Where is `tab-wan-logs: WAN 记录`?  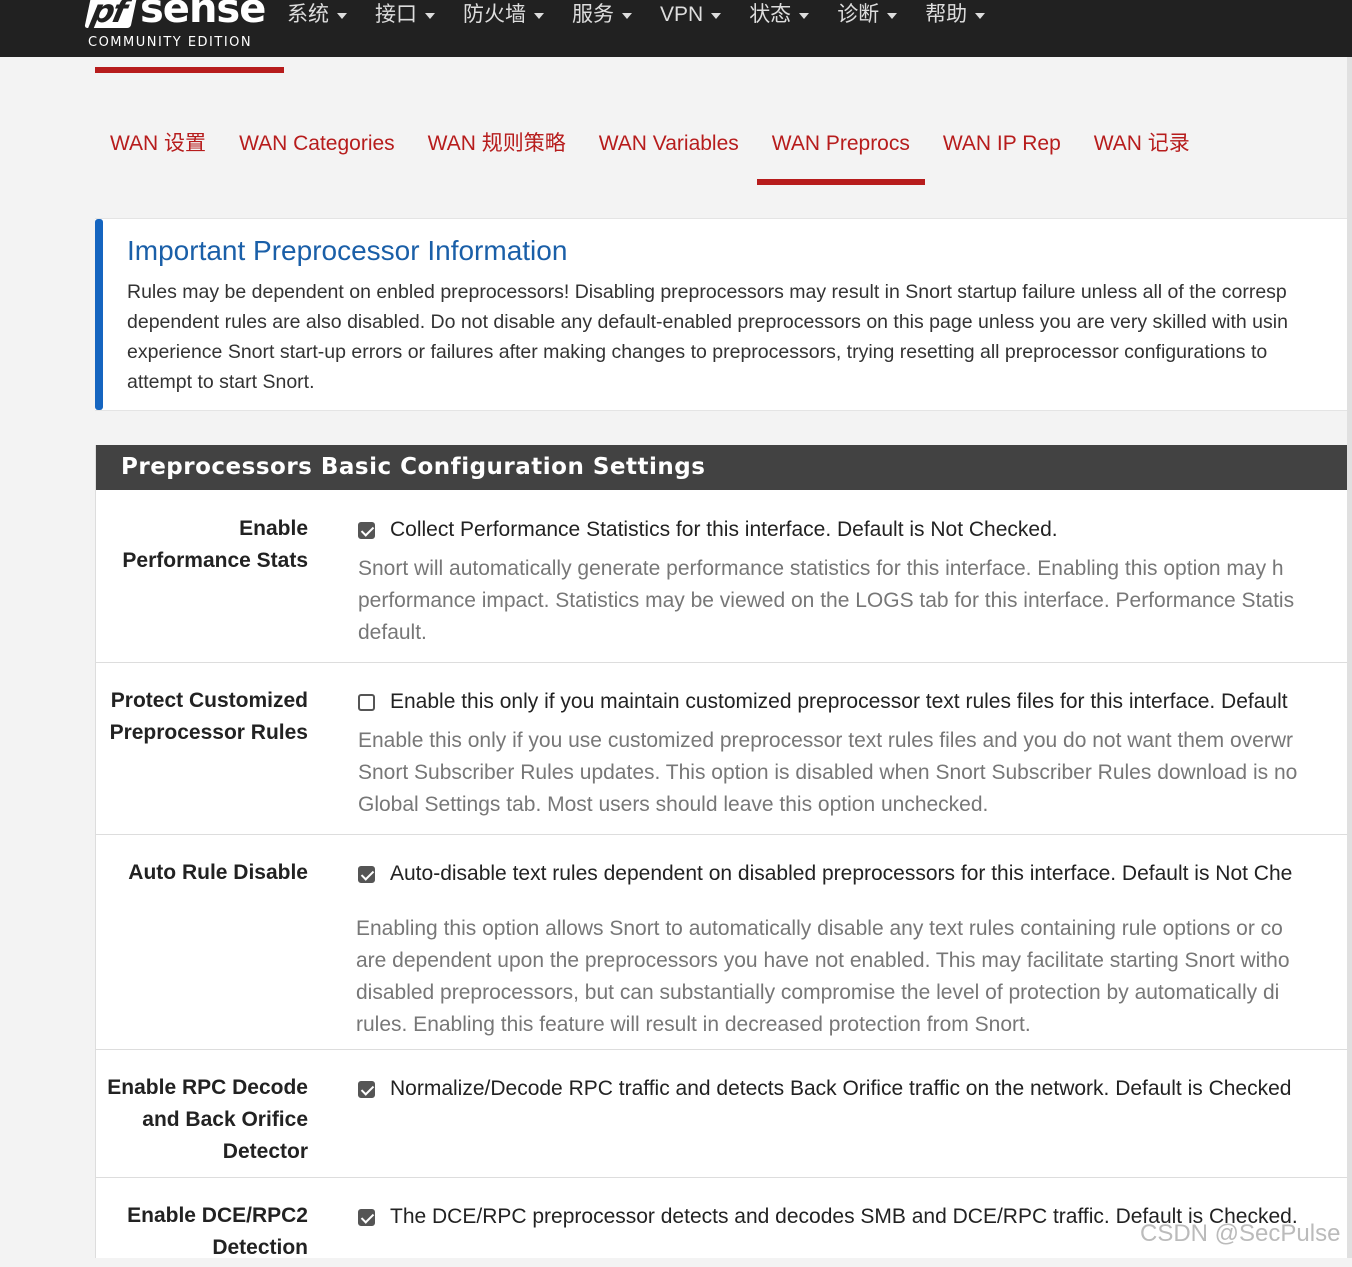 tab-wan-logs: WAN 记录 is located at coordinates (1142, 147).